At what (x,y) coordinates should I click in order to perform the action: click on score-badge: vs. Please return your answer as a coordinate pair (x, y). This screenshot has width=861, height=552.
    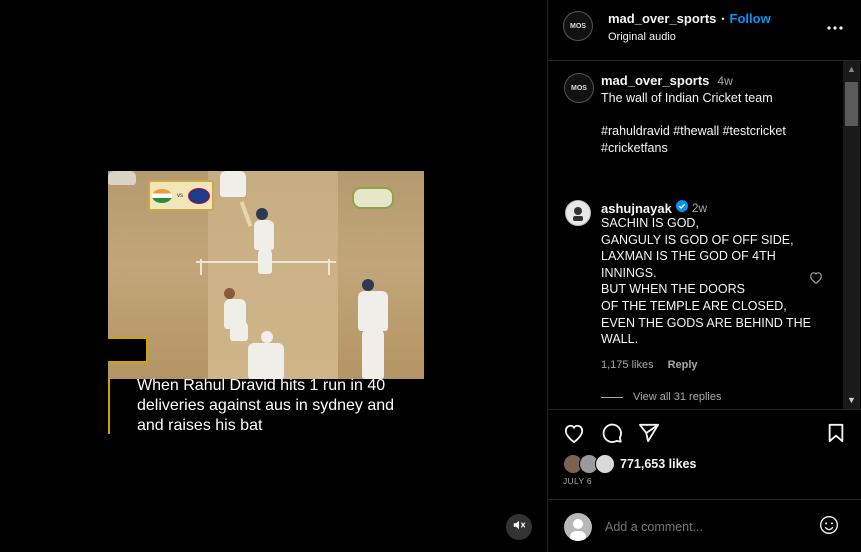
    Looking at the image, I should click on (181, 195).